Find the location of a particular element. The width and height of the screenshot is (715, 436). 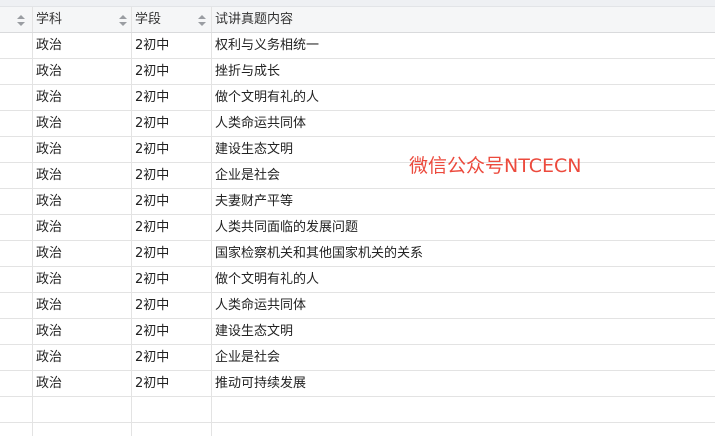

topic-cell: 建设生态文明 is located at coordinates (463, 331).